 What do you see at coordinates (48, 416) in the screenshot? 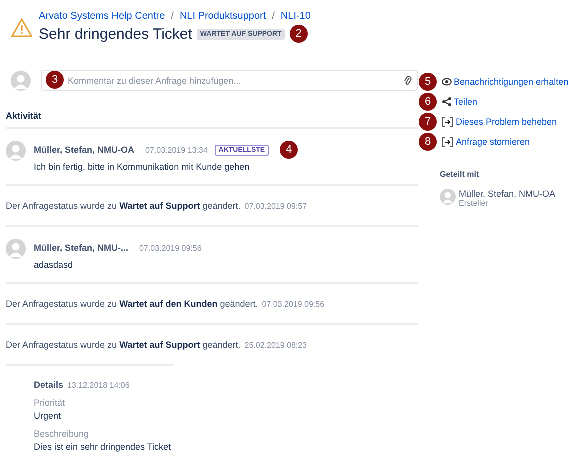
I see `field-value: Urgent` at bounding box center [48, 416].